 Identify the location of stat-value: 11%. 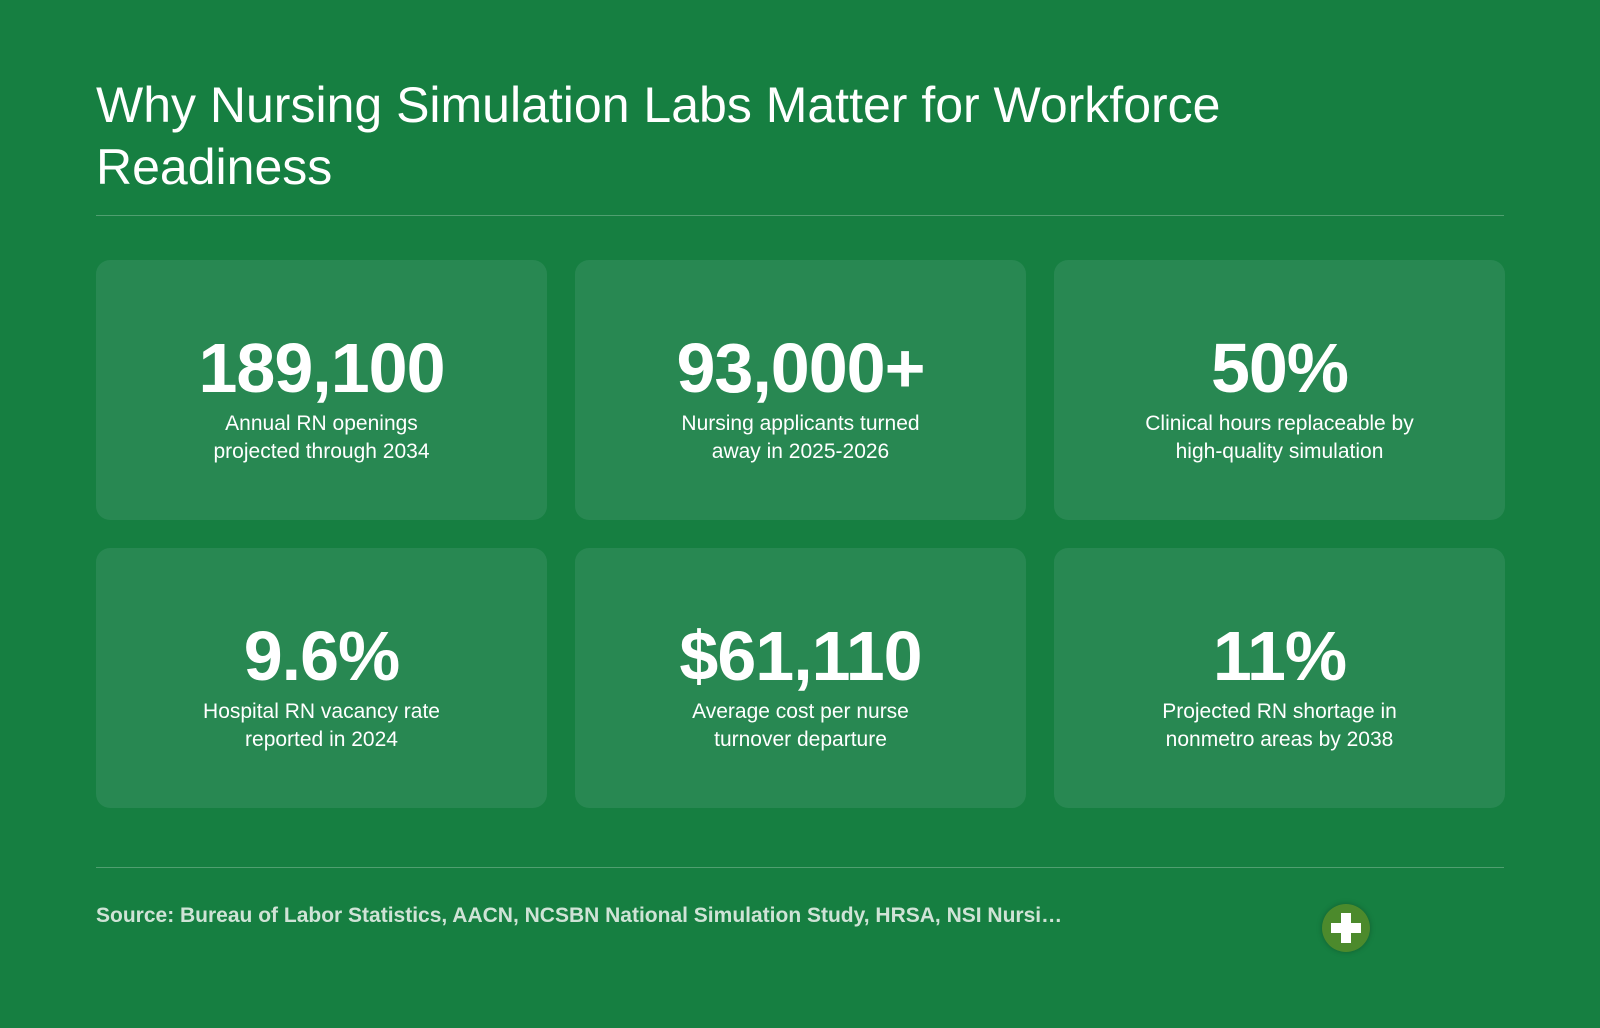
(1279, 656).